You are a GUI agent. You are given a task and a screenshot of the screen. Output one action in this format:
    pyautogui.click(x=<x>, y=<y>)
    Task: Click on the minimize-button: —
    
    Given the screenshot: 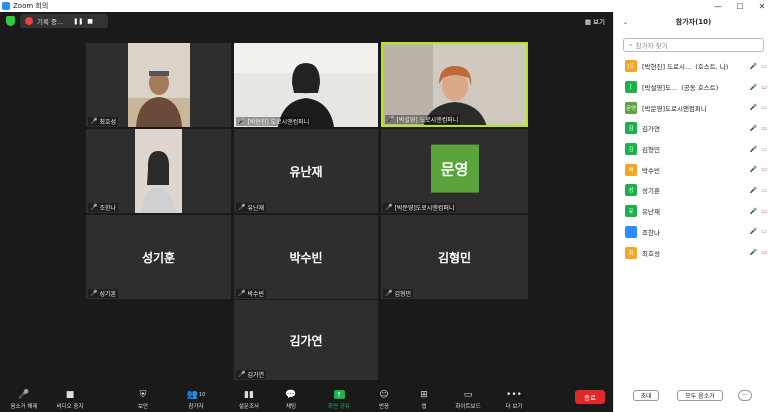 What is the action you would take?
    pyautogui.click(x=718, y=6)
    